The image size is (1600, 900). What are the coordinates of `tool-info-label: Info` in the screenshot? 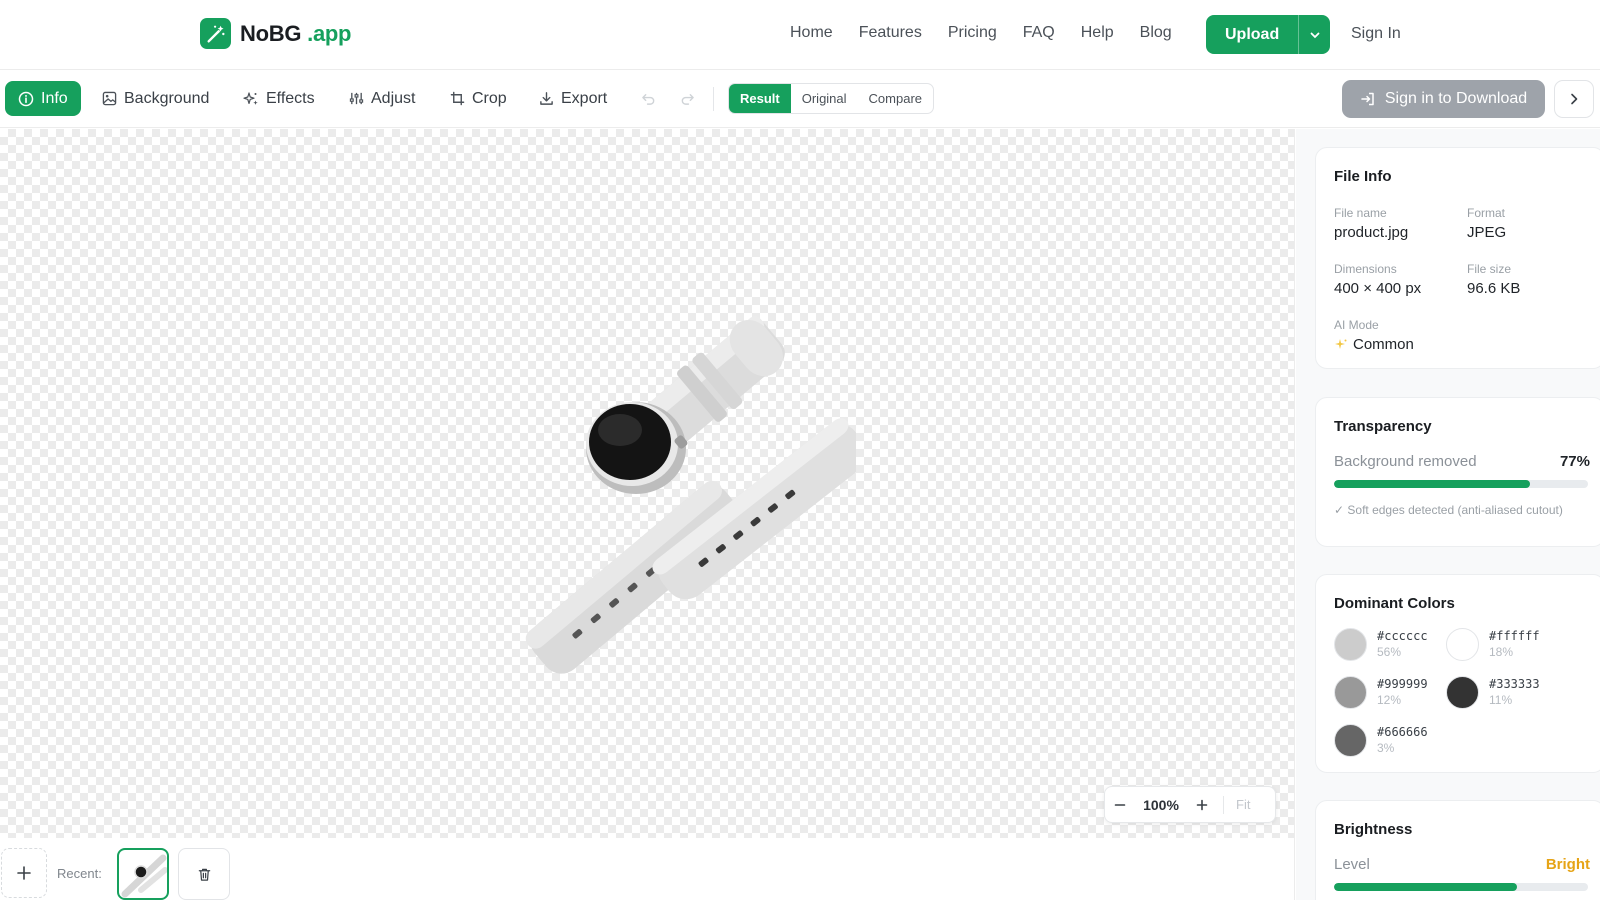 It's located at (54, 98).